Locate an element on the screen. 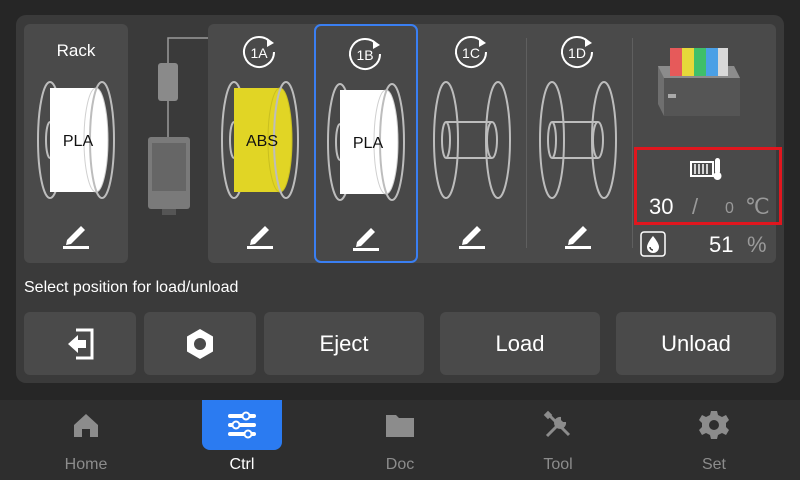  chamber-temperature: 30 is located at coordinates (661, 206).